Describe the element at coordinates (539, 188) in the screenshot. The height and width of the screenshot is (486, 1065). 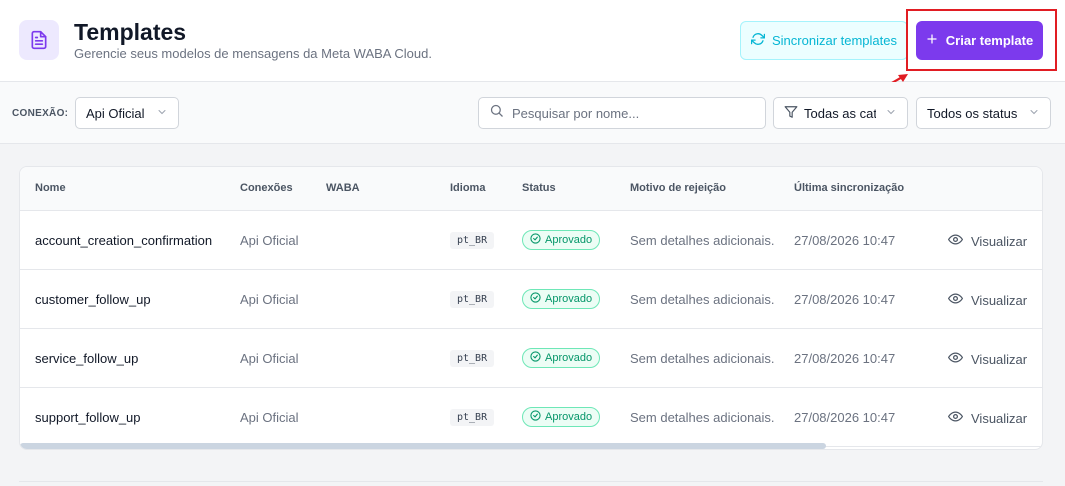
I see `column-header-status: Status` at that location.